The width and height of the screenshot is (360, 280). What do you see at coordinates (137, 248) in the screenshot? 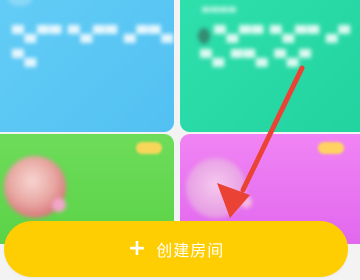
I see `plus-icon: +` at bounding box center [137, 248].